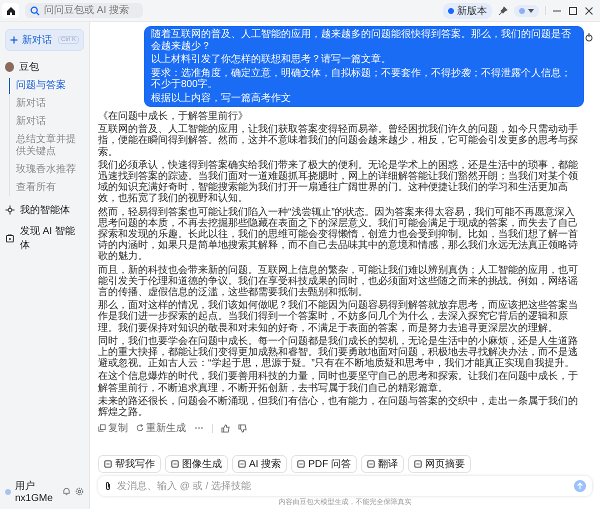 Image resolution: width=600 pixels, height=509 pixels. Describe the element at coordinates (161, 428) in the screenshot. I see `regenerate-button: 重新生成` at that location.